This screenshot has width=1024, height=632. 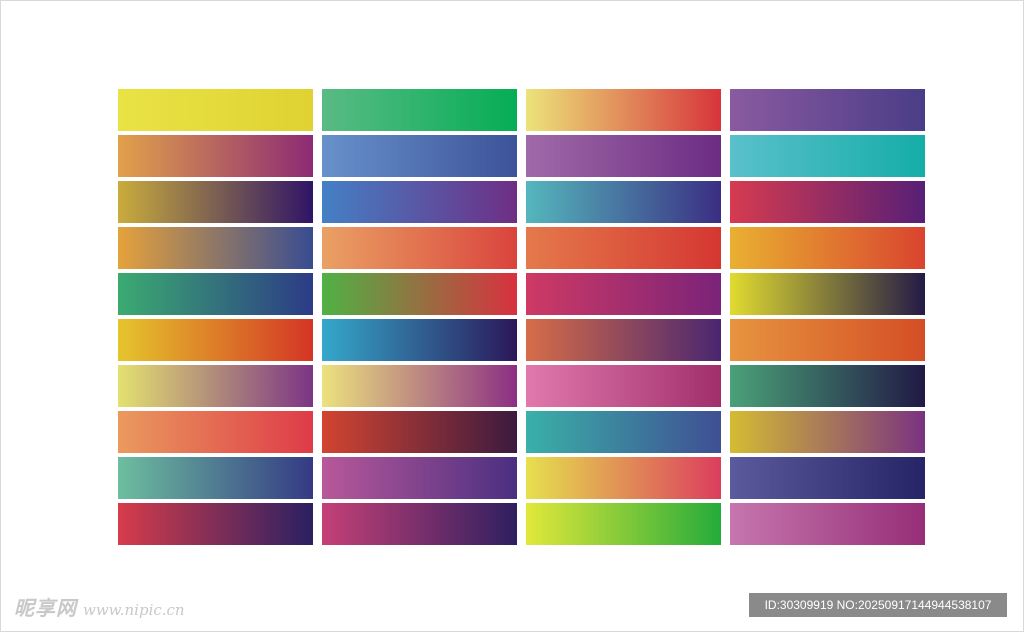 What do you see at coordinates (878, 605) in the screenshot?
I see `image-id-bar: ID:30309919 NO:20250917144944538107` at bounding box center [878, 605].